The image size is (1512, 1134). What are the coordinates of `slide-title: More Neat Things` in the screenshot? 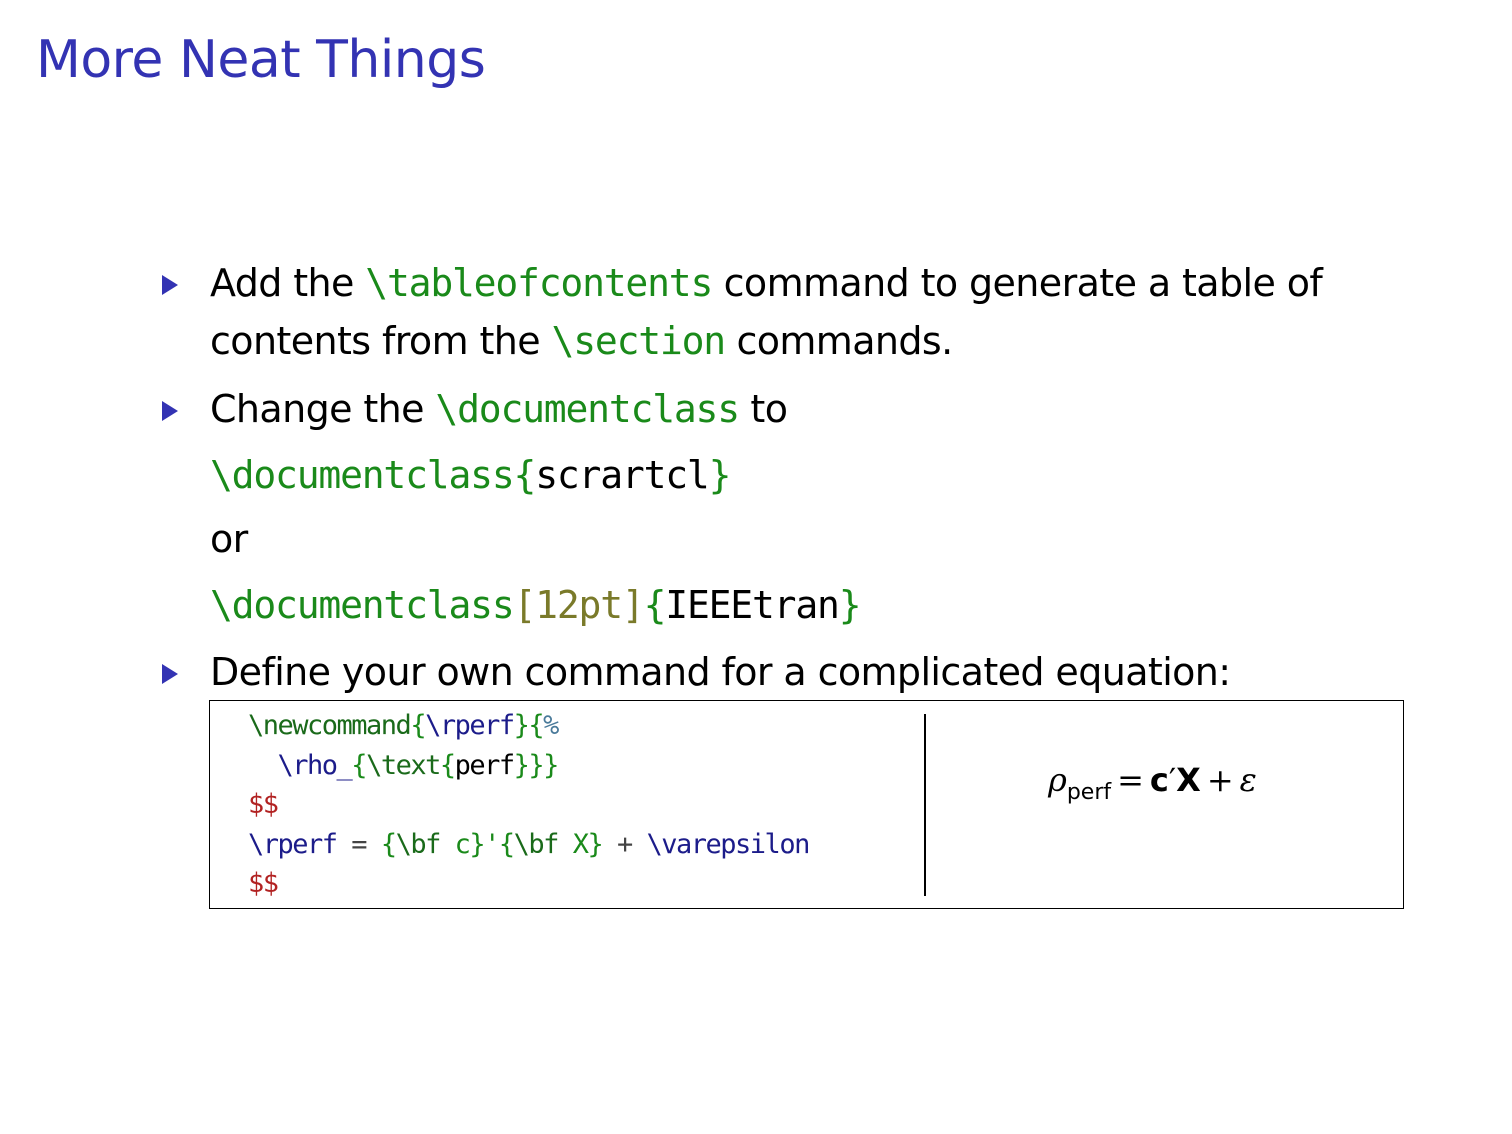 It's located at (261, 60).